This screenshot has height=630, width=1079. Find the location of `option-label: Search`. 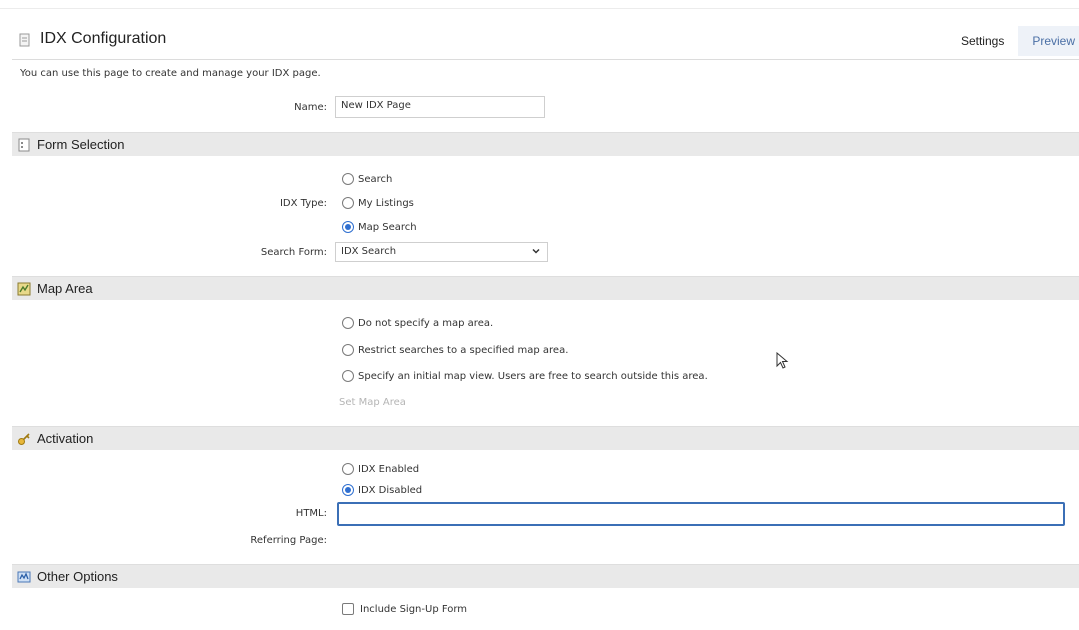

option-label: Search is located at coordinates (375, 179).